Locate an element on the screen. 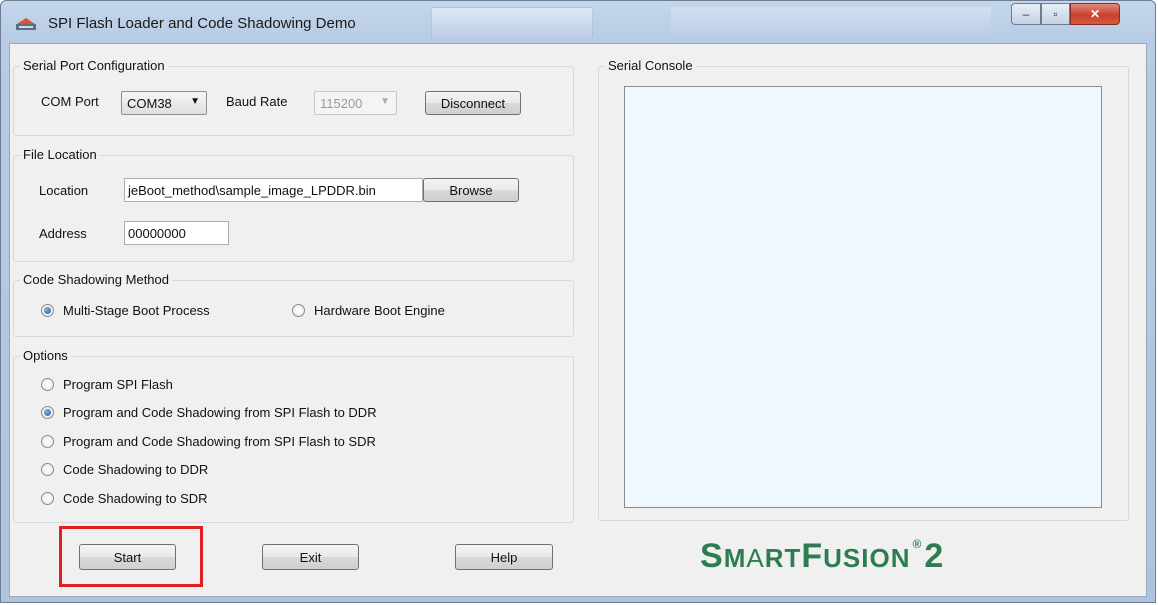  baud-rate-select: 115200 ▼ is located at coordinates (355, 103).